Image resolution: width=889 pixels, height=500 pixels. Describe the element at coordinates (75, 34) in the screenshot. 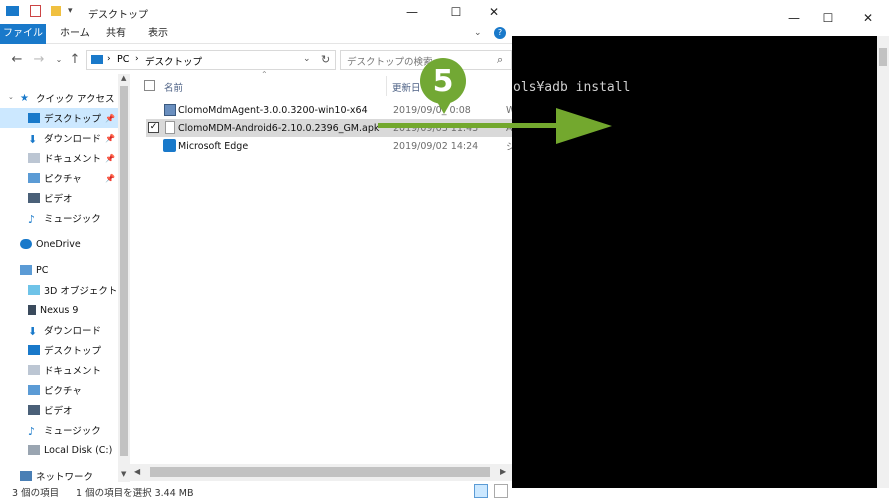

I see `tab-home: ホーム` at that location.